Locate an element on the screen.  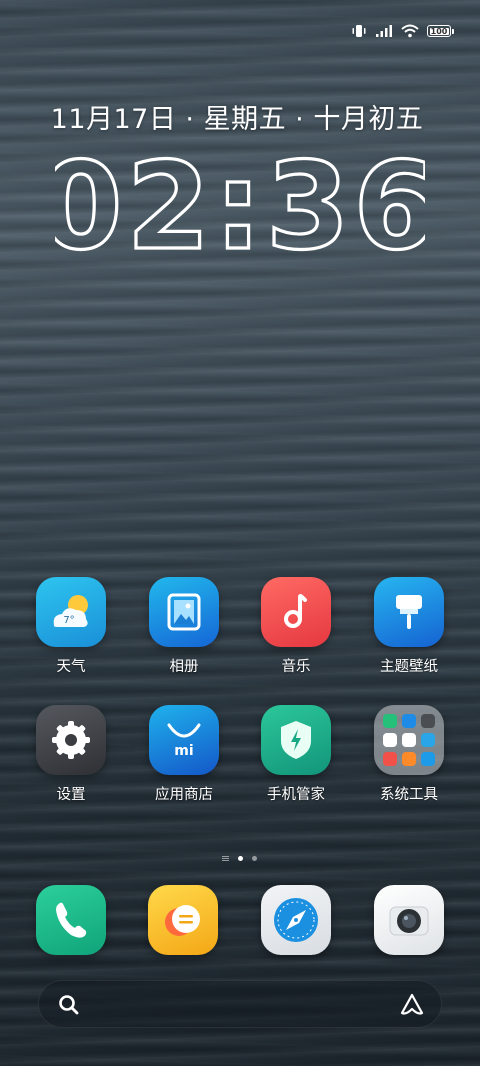
wifi-icon is located at coordinates (410, 31).